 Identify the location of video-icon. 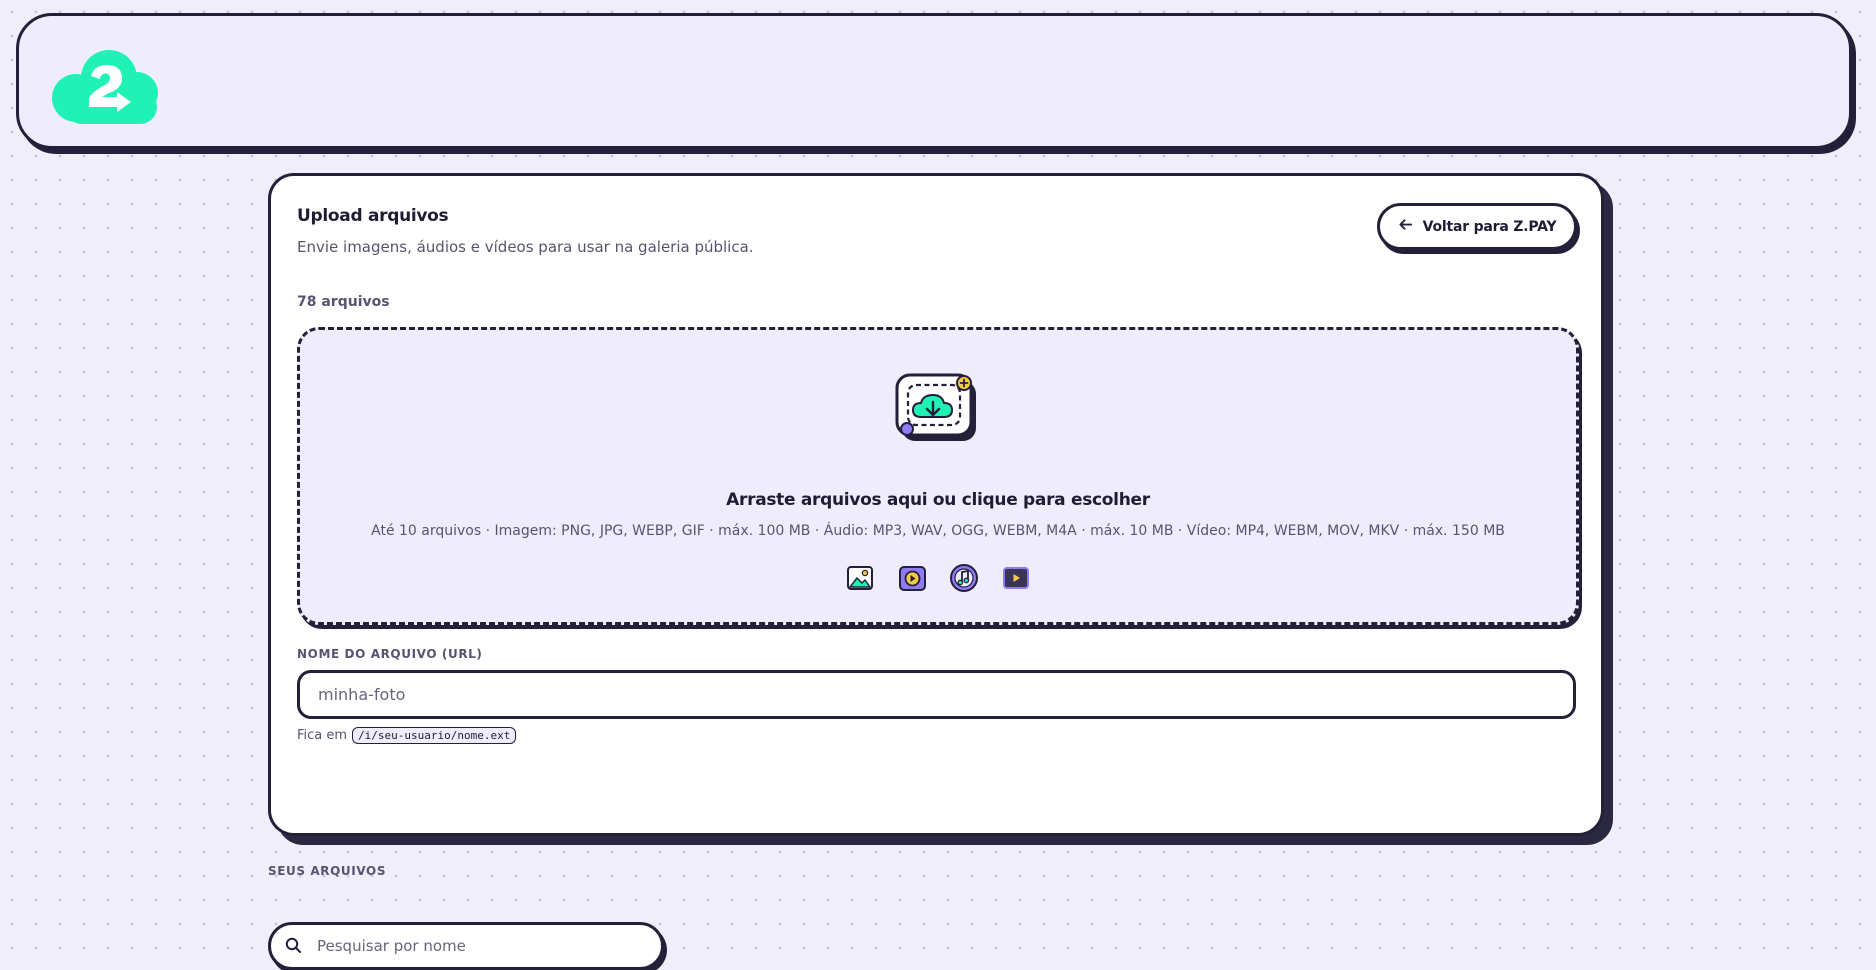
(1016, 578).